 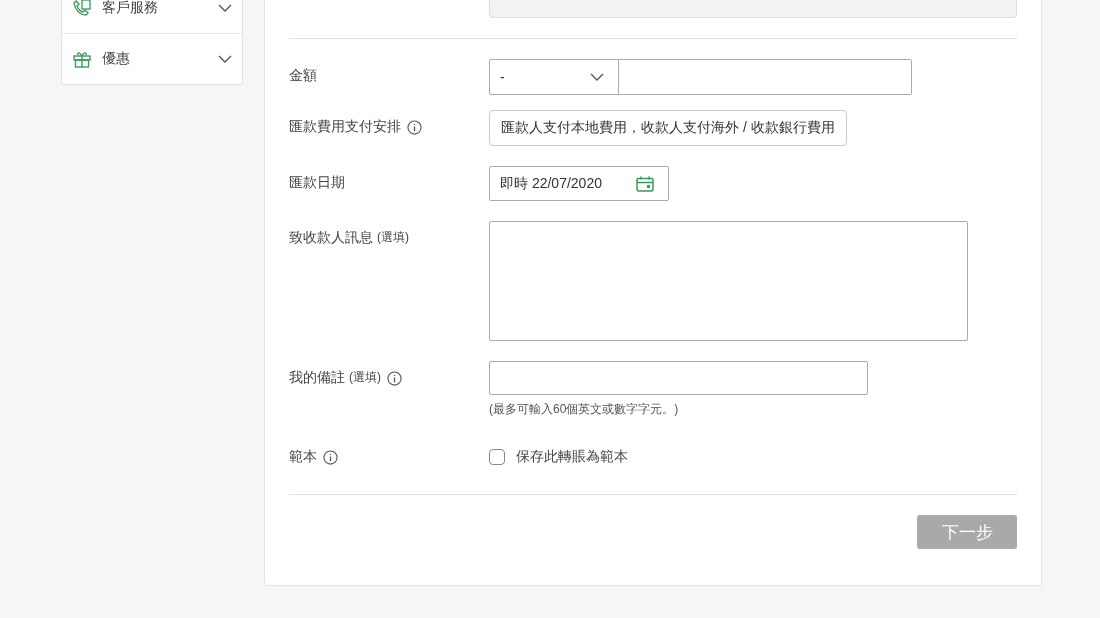 What do you see at coordinates (152, 16) in the screenshot?
I see `sidebar-item: 客戶服務` at bounding box center [152, 16].